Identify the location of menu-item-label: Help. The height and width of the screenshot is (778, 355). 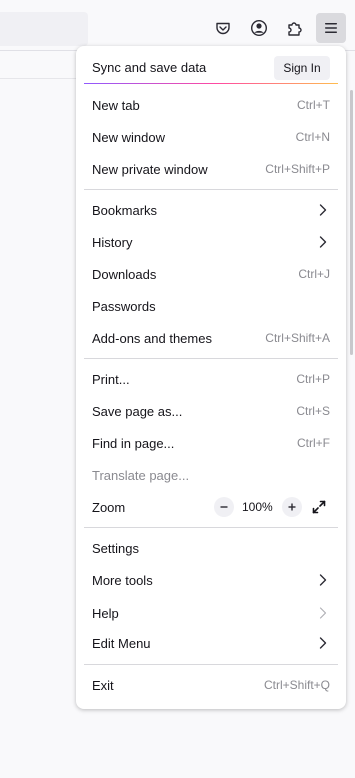
(105, 613).